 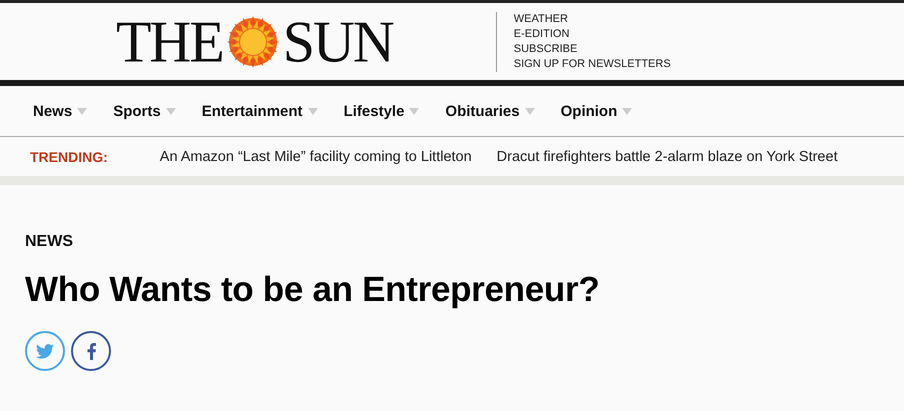 I want to click on nav-link: Obituaries, so click(x=482, y=111).